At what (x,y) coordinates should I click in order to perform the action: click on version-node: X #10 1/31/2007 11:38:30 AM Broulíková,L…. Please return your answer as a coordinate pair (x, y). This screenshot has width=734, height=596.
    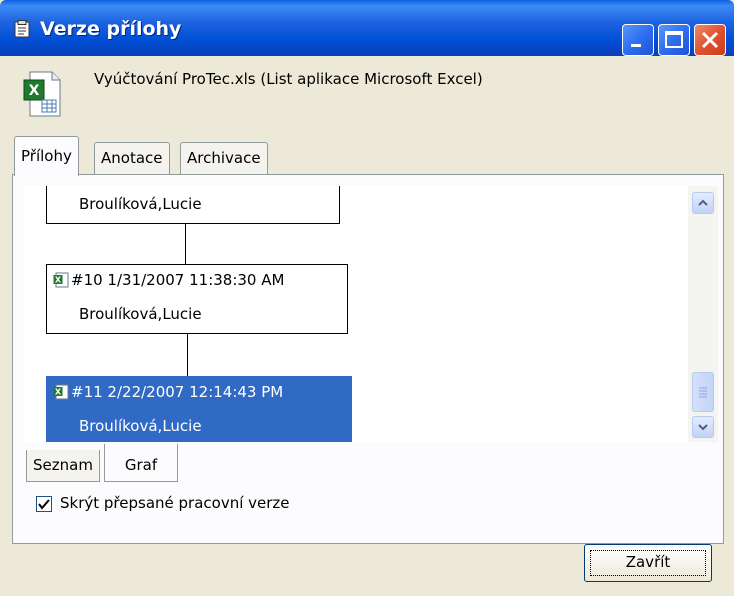
    Looking at the image, I should click on (197, 299).